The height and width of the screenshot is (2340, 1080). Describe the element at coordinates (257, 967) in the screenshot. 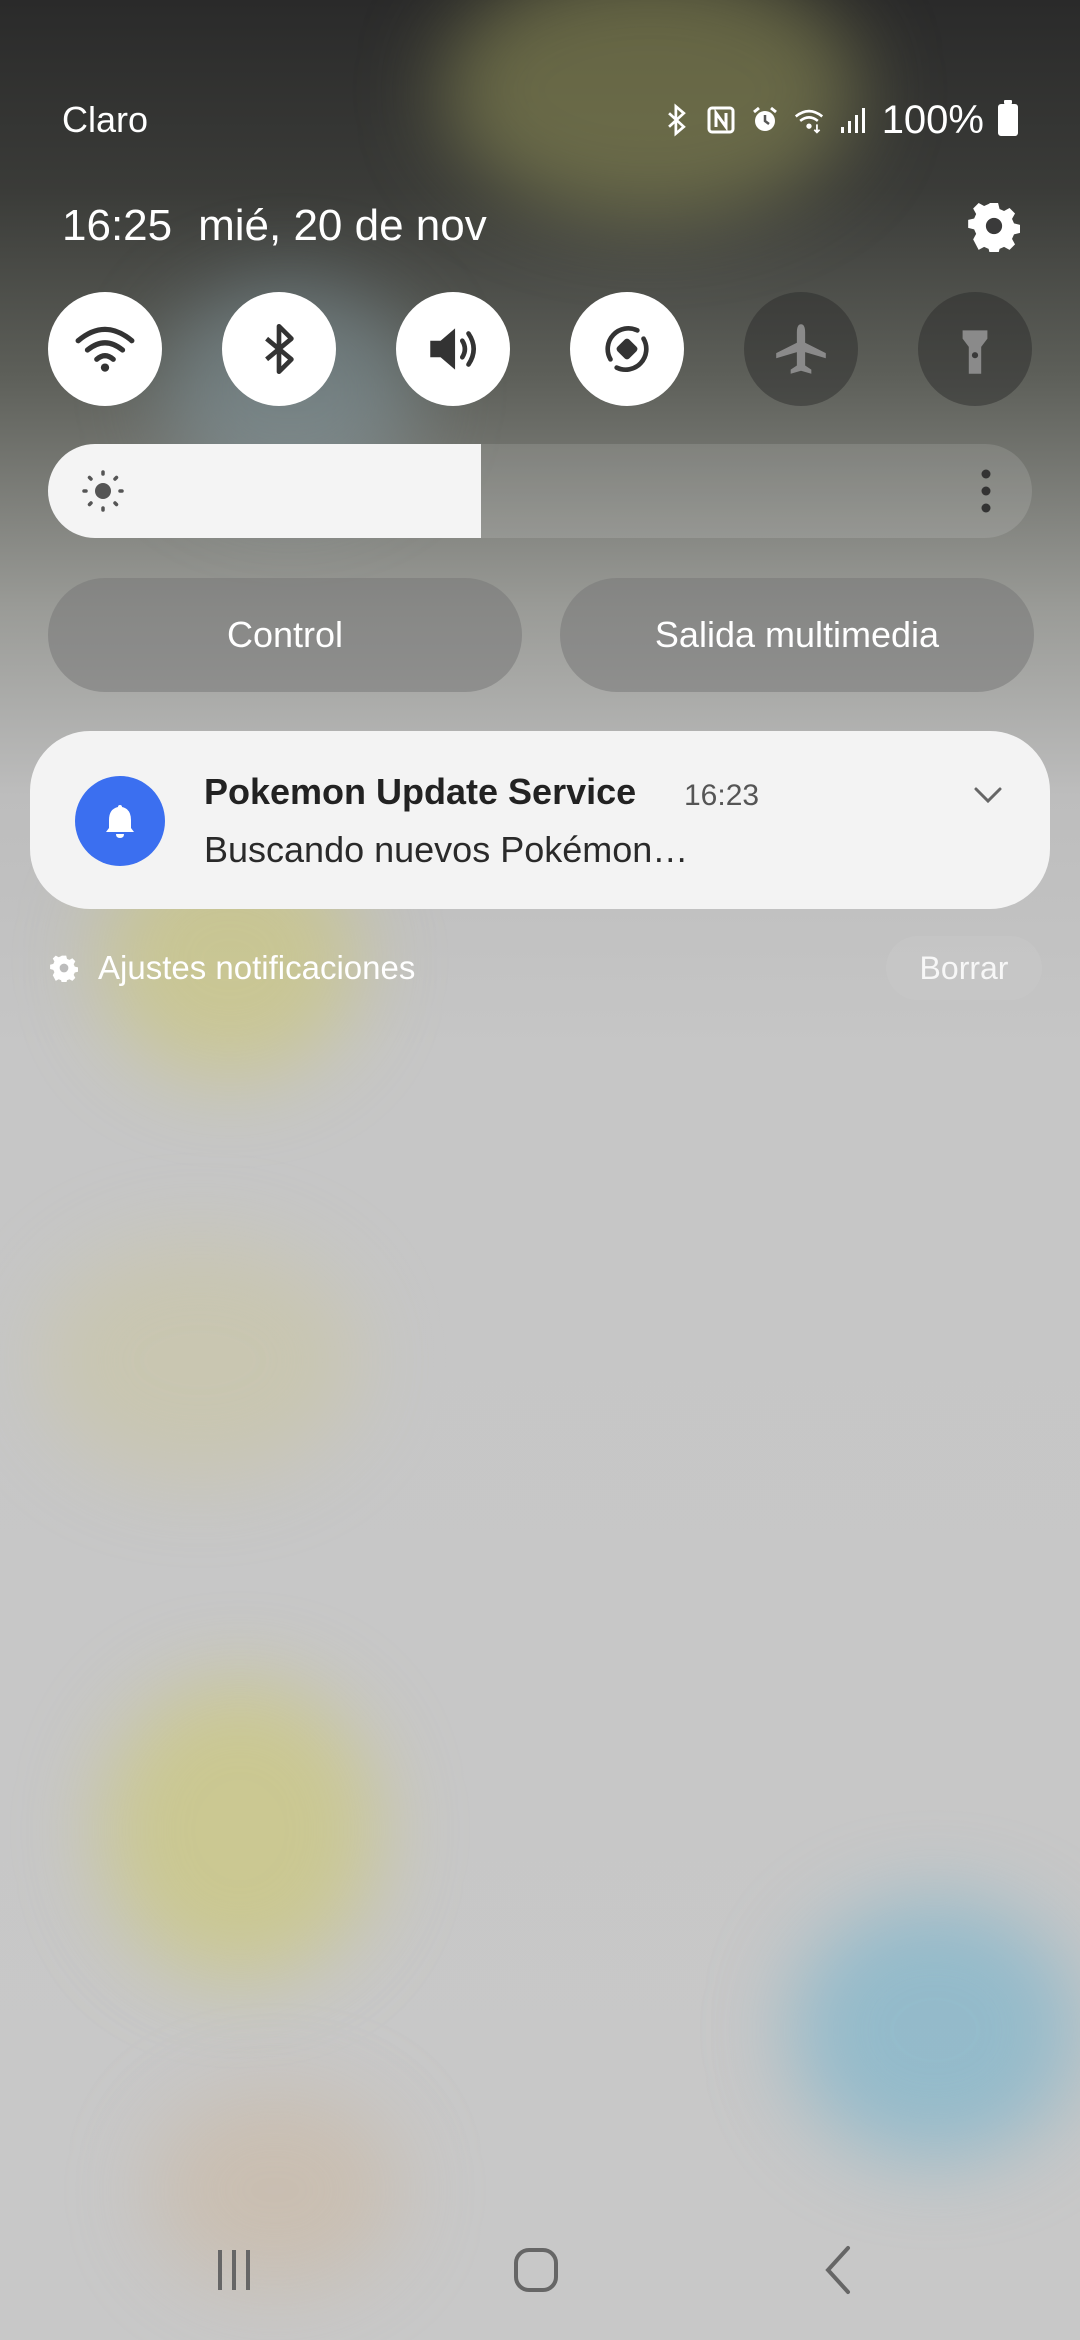

I see `notification-settings-label: Ajustes notificaciones` at that location.